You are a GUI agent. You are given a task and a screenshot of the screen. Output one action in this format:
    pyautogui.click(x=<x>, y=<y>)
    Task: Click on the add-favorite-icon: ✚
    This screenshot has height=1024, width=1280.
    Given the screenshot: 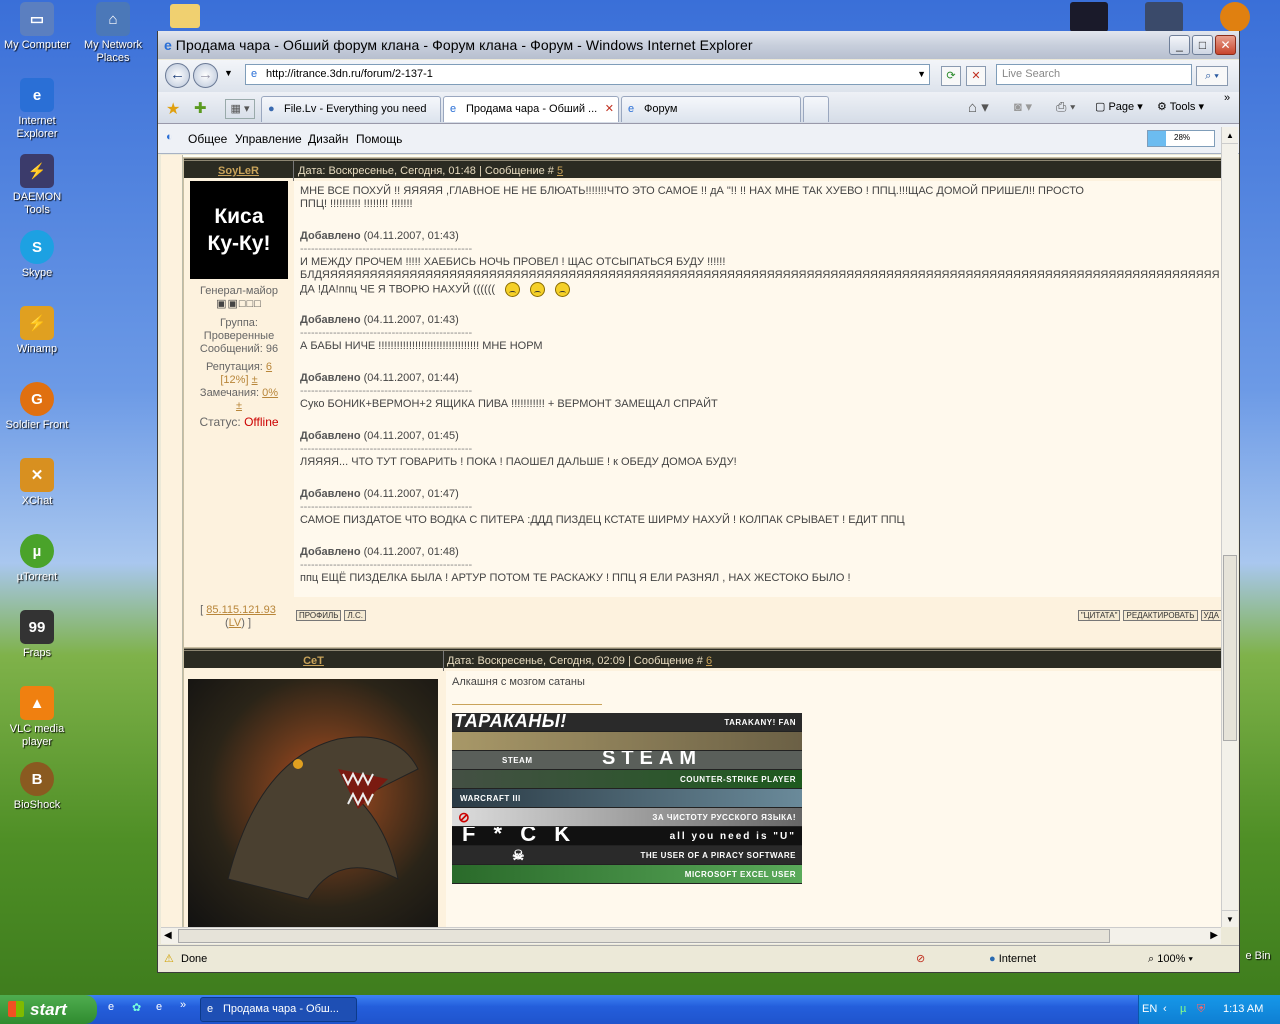 What is the action you would take?
    pyautogui.click(x=200, y=108)
    